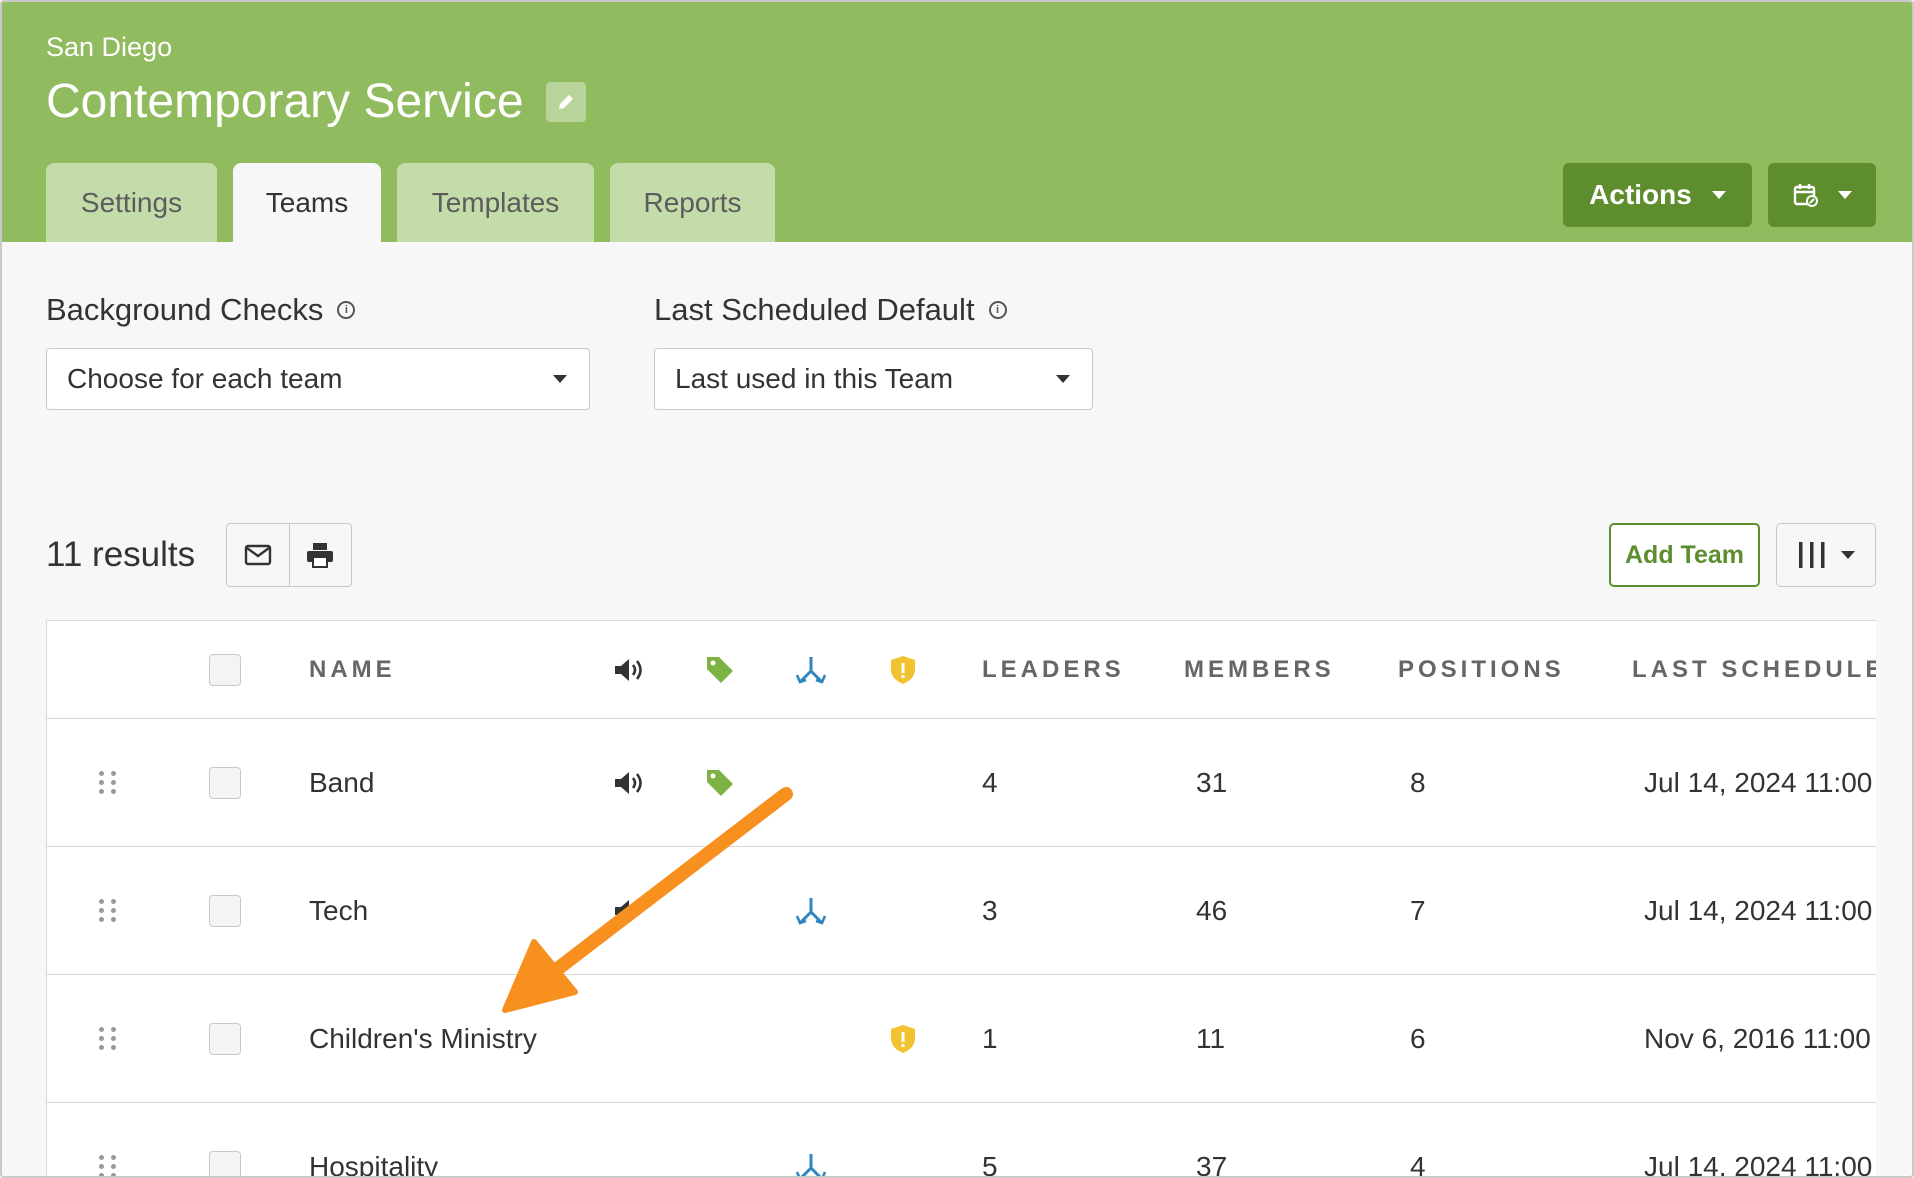  I want to click on campus-name: San Diego, so click(109, 47).